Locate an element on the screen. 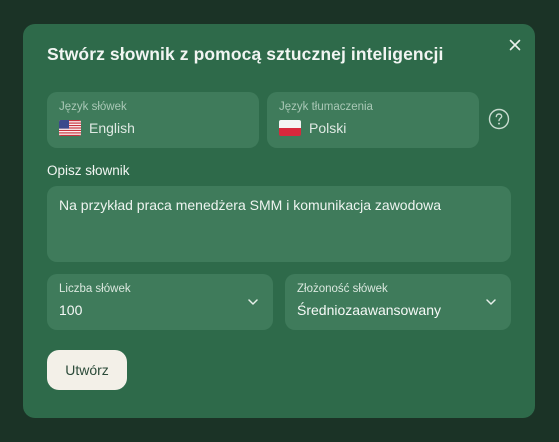 The height and width of the screenshot is (442, 559). word-language-value-wrap: English is located at coordinates (97, 128).